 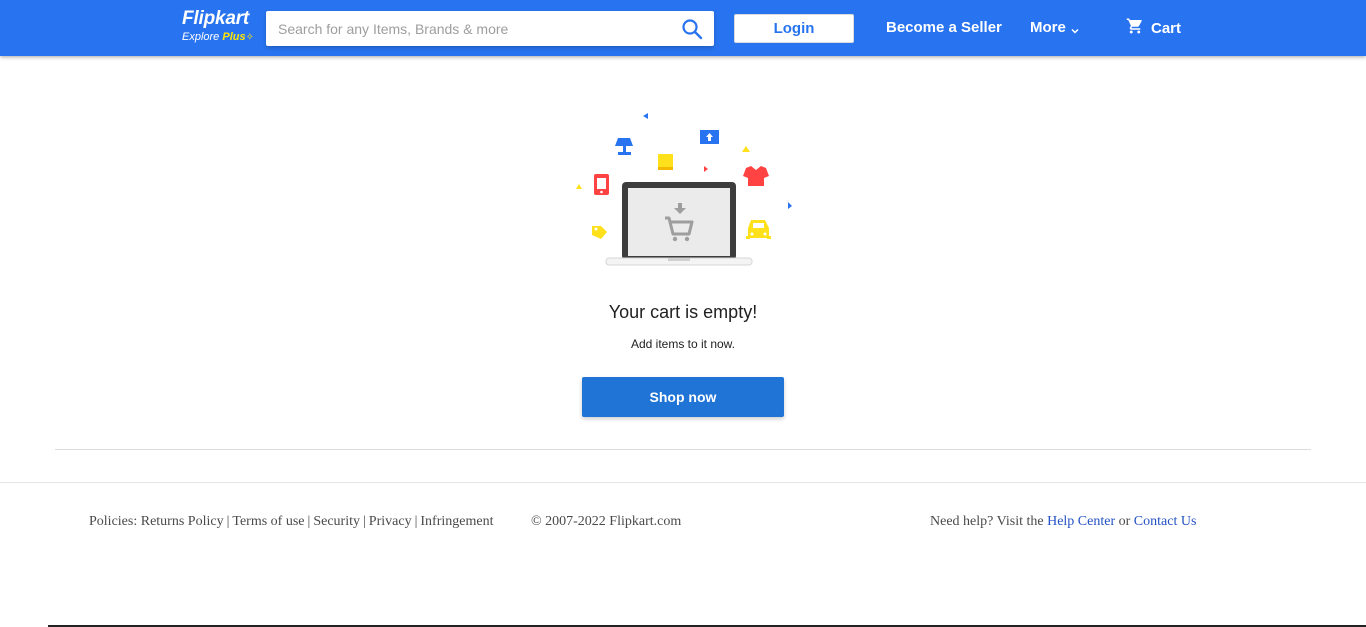 What do you see at coordinates (665, 162) in the screenshot?
I see `book-icon` at bounding box center [665, 162].